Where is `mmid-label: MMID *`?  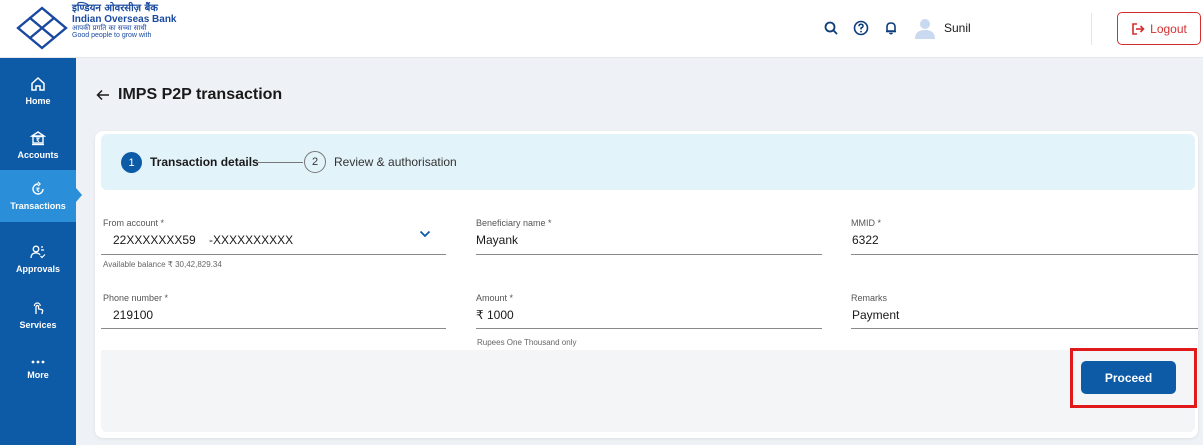 mmid-label: MMID * is located at coordinates (866, 223).